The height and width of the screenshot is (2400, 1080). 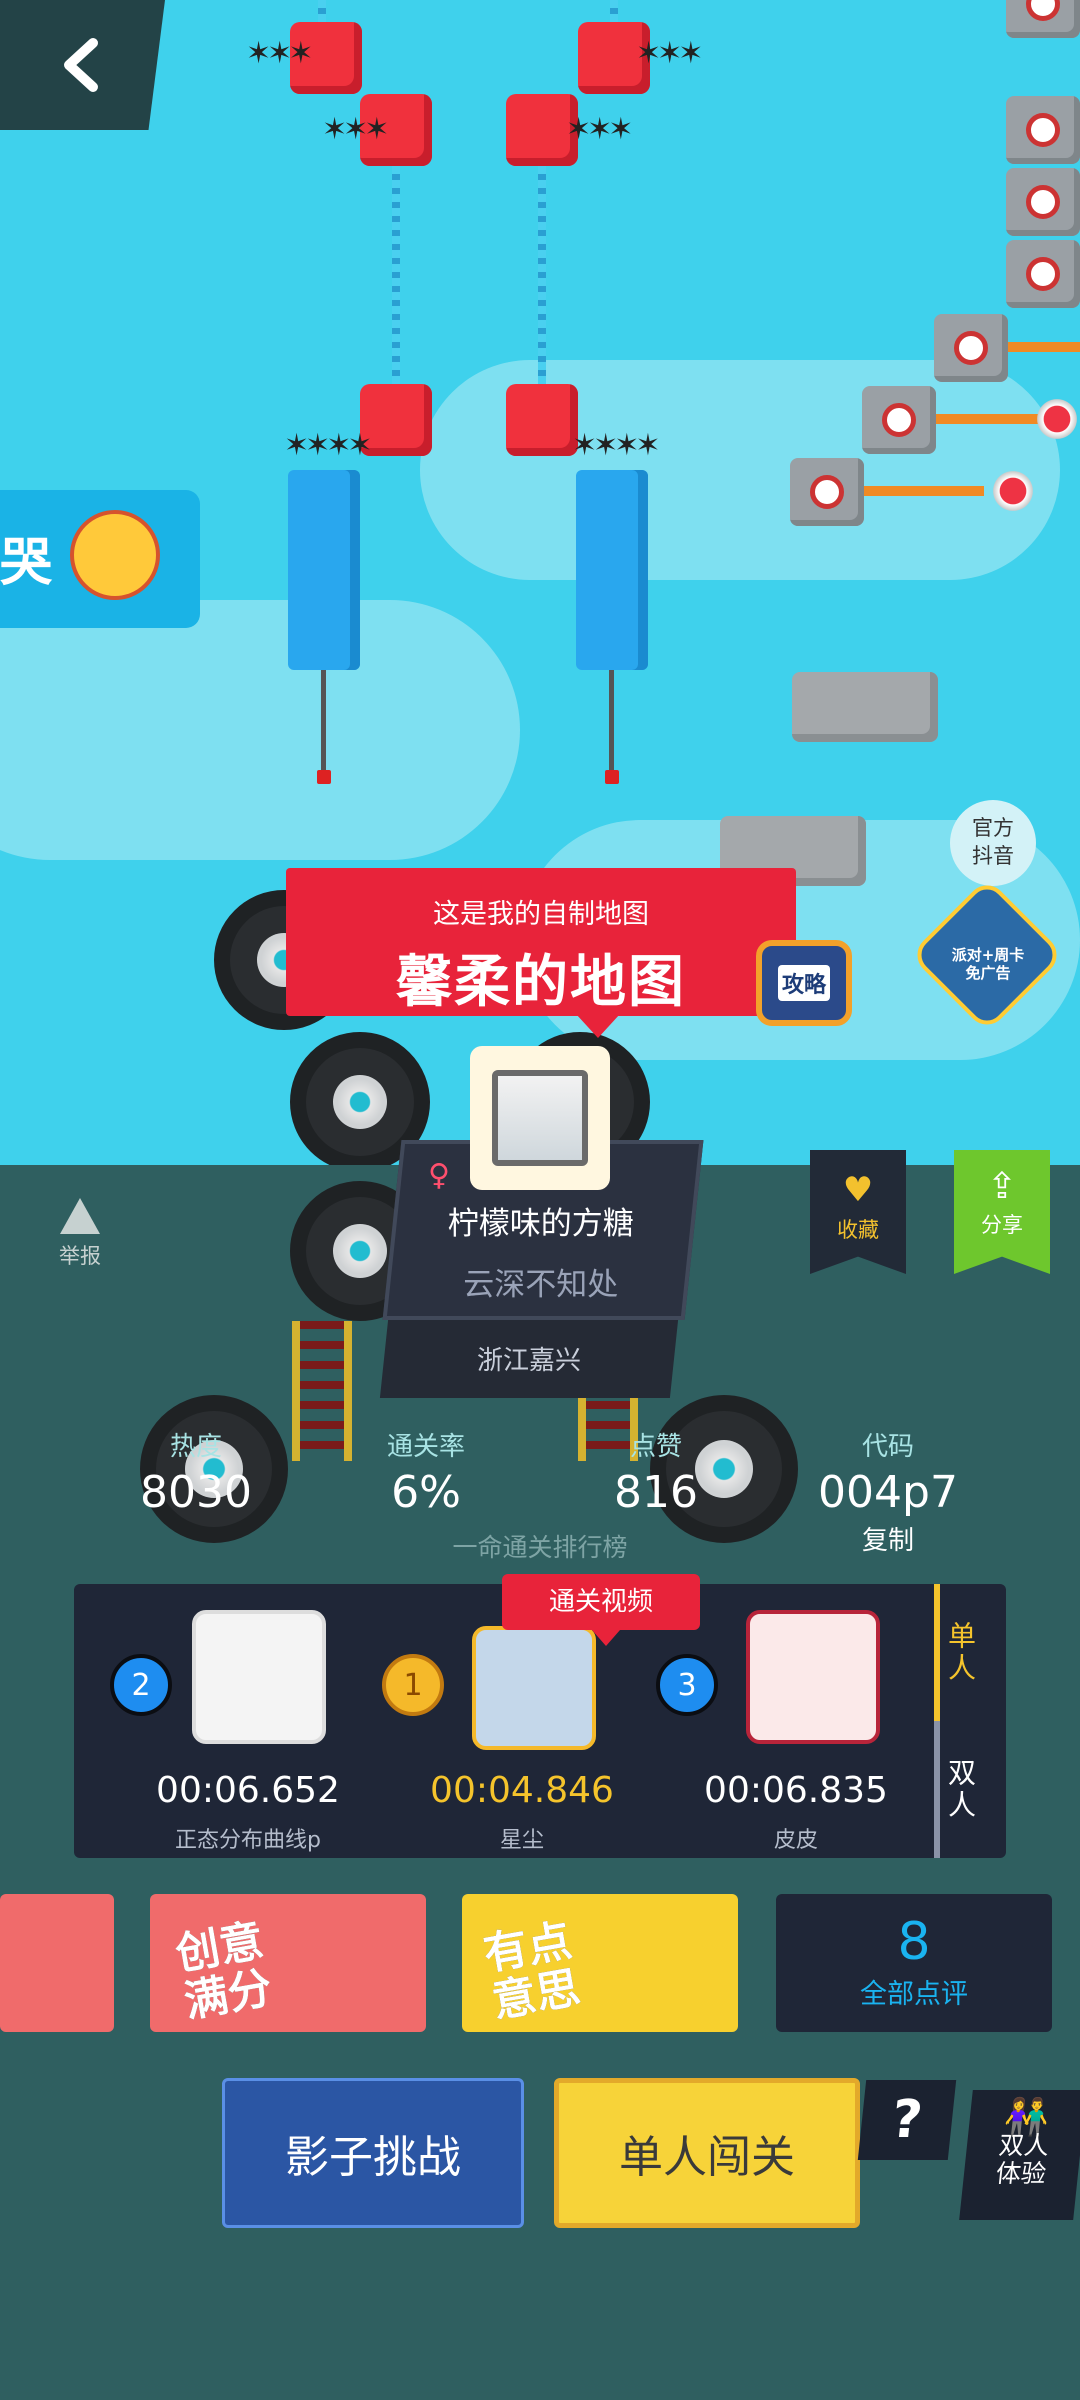 I want to click on guide-label: 攻略, so click(x=803, y=983).